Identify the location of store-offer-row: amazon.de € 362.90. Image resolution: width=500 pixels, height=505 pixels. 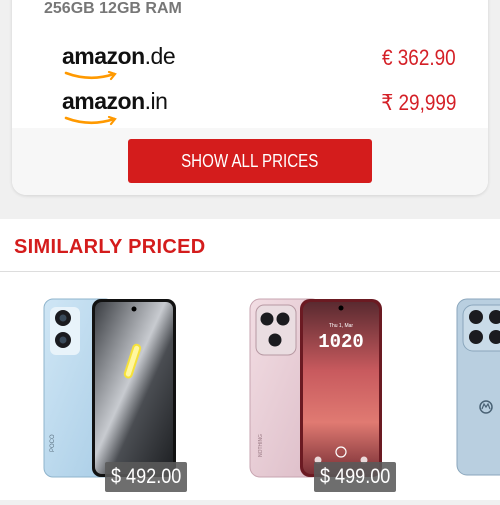
(250, 63).